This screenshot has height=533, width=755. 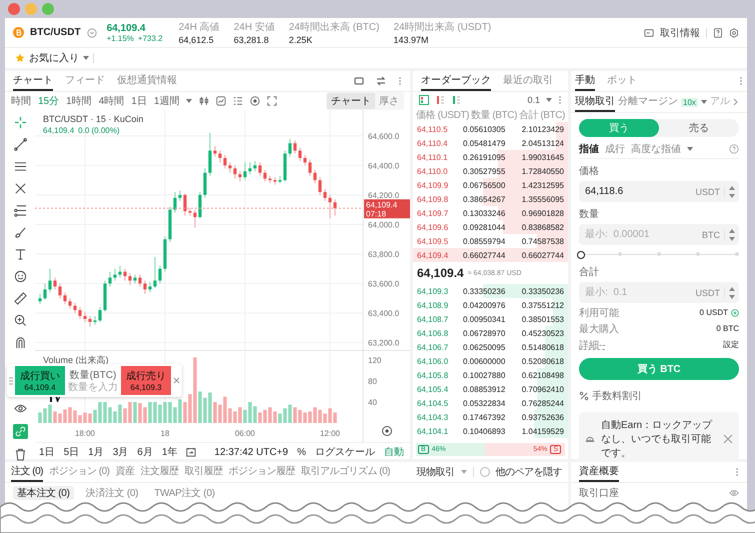 I want to click on hide-pairs-label: 他のペアを隠す, so click(x=529, y=472).